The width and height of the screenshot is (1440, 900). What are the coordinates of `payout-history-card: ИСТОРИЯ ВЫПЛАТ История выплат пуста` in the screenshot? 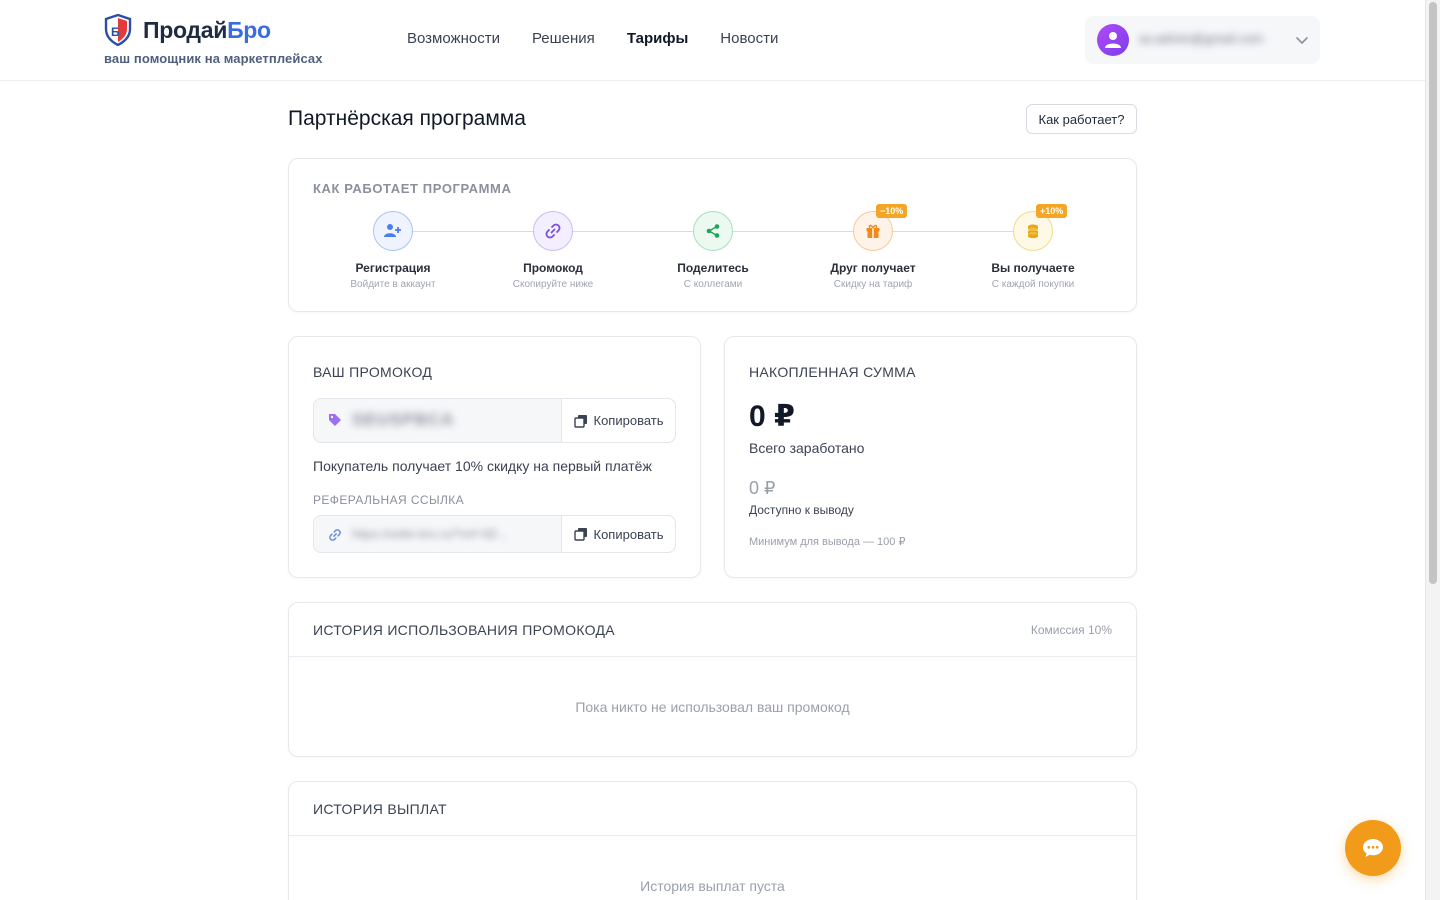 It's located at (712, 840).